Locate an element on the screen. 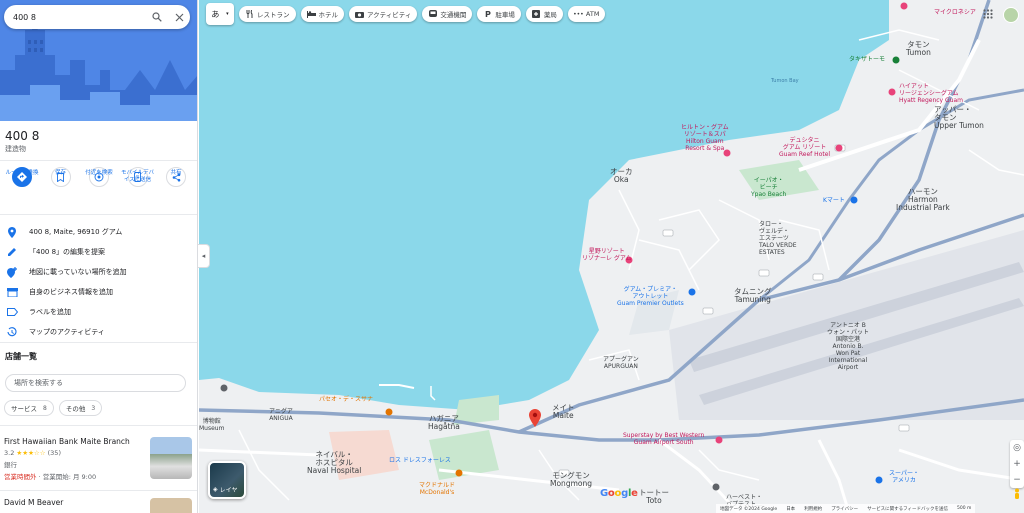 The image size is (1024, 513). transit-icon is located at coordinates (432, 14).